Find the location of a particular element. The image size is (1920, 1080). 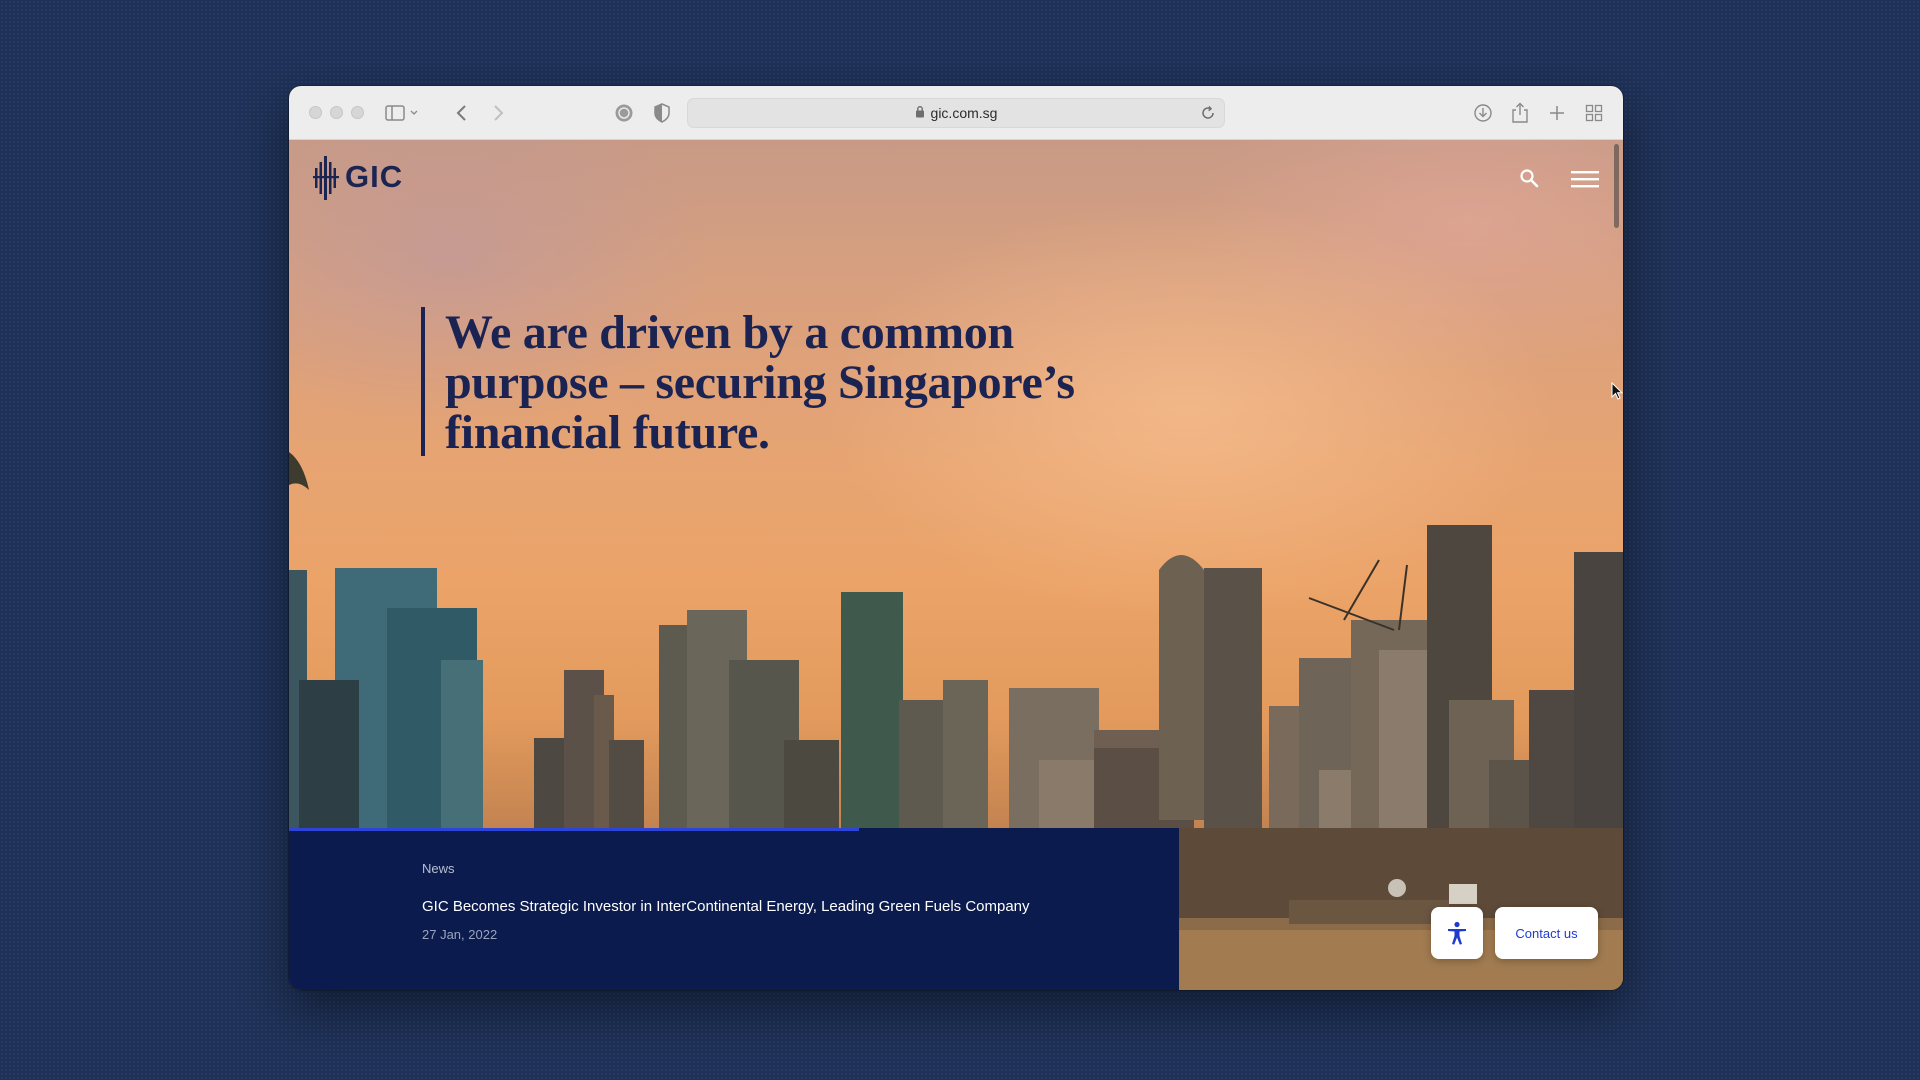

hero-headline-line-3: financial future. is located at coordinates (607, 432).